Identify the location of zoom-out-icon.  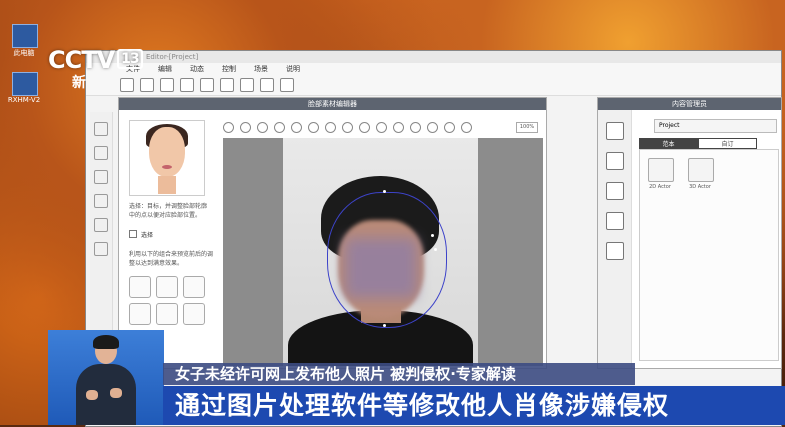
(415, 127).